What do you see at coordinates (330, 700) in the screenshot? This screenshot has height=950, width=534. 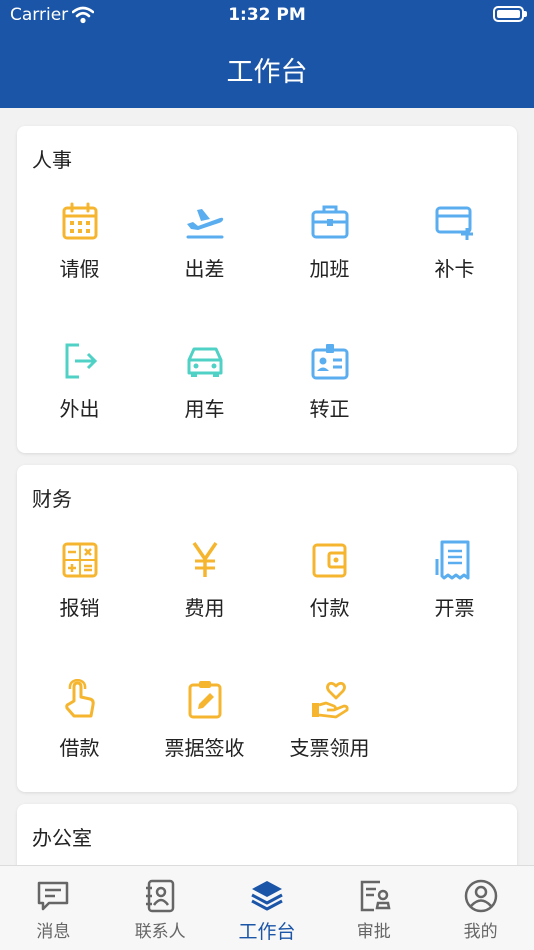 I see `hand-heart-icon` at bounding box center [330, 700].